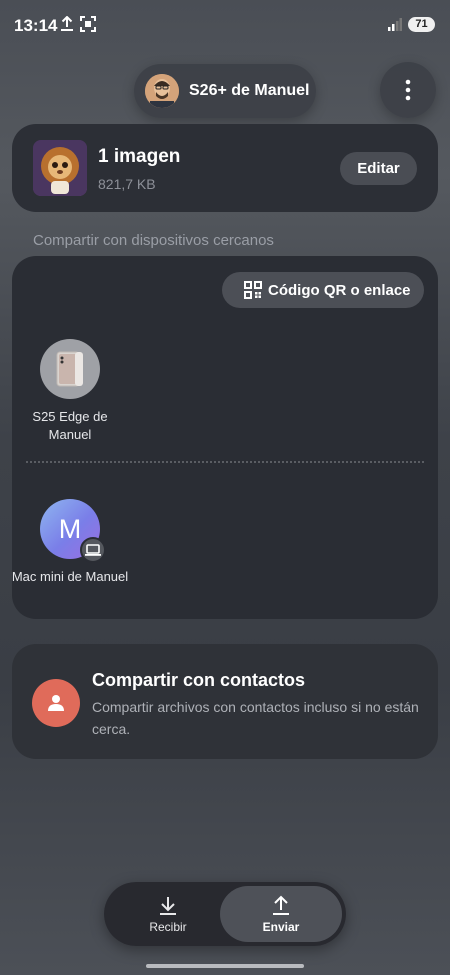 The image size is (450, 975). What do you see at coordinates (139, 156) in the screenshot?
I see `file-count-title: 1 imagen` at bounding box center [139, 156].